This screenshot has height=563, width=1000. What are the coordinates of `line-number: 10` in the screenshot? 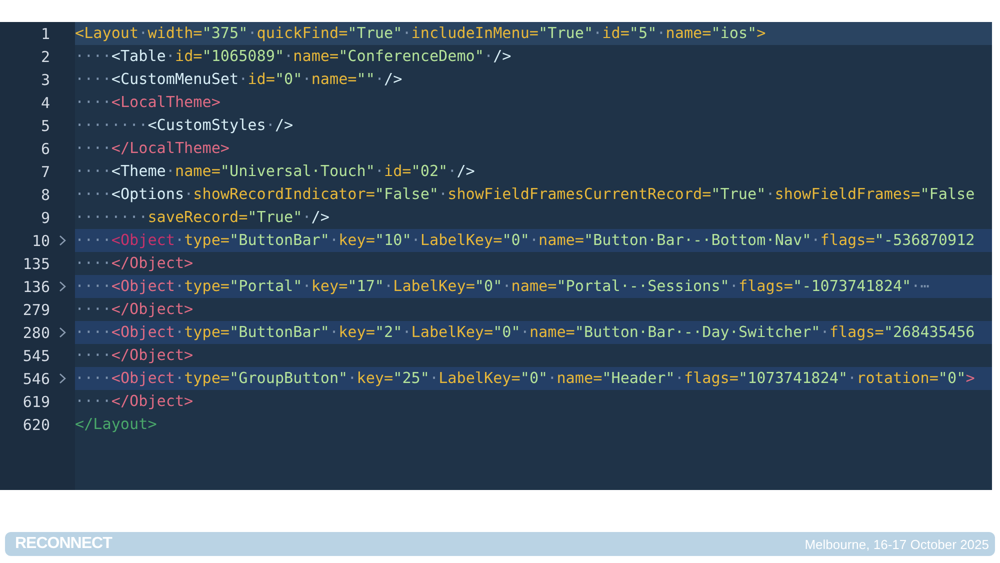 It's located at (40, 241).